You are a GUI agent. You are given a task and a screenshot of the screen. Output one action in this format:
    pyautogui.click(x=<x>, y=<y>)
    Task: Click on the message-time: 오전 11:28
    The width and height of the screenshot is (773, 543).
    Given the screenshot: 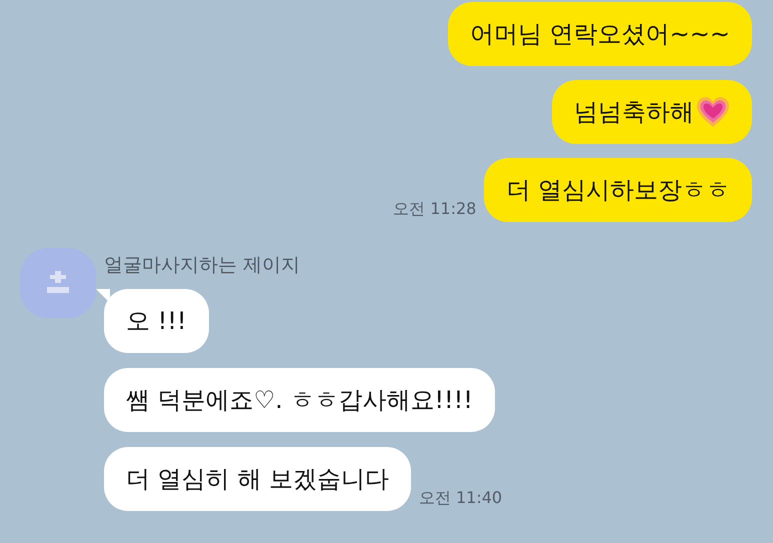 What is the action you would take?
    pyautogui.click(x=434, y=209)
    